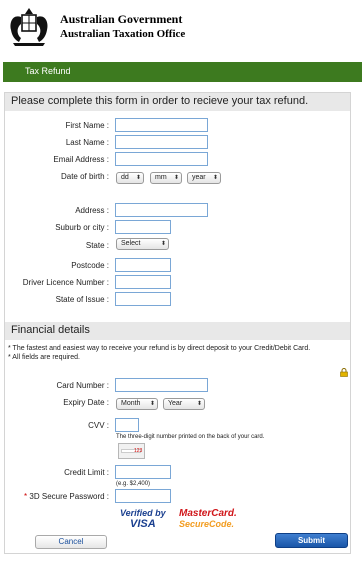 The height and width of the screenshot is (564, 362). I want to click on financial-header: Financial details, so click(177, 331).